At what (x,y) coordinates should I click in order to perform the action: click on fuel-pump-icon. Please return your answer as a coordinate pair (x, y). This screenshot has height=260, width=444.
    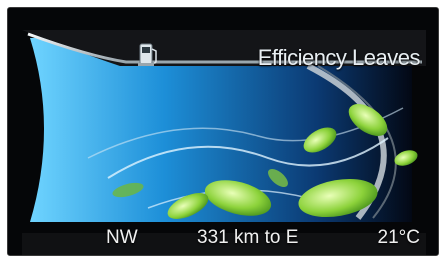
    Looking at the image, I should click on (147, 54).